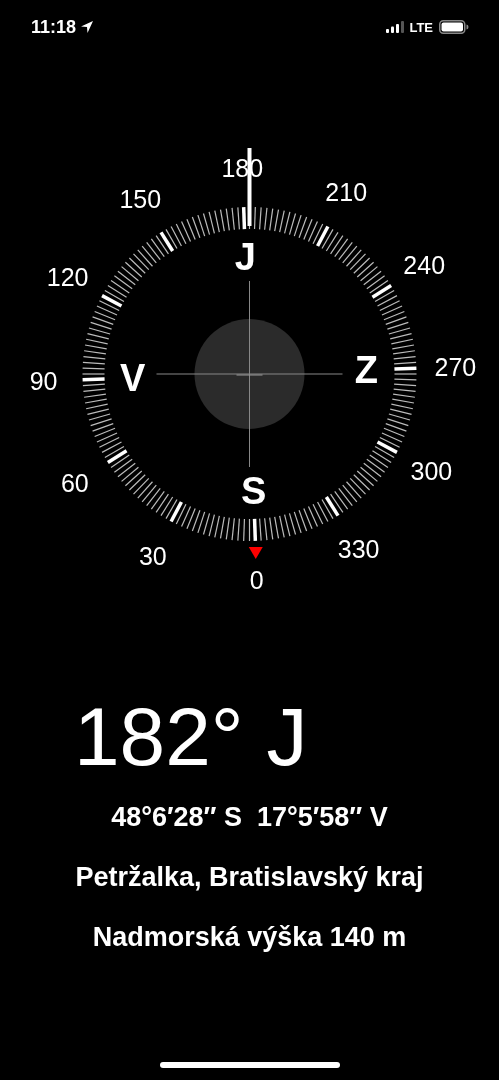 The image size is (499, 1080). I want to click on degree-label: 270, so click(455, 366).